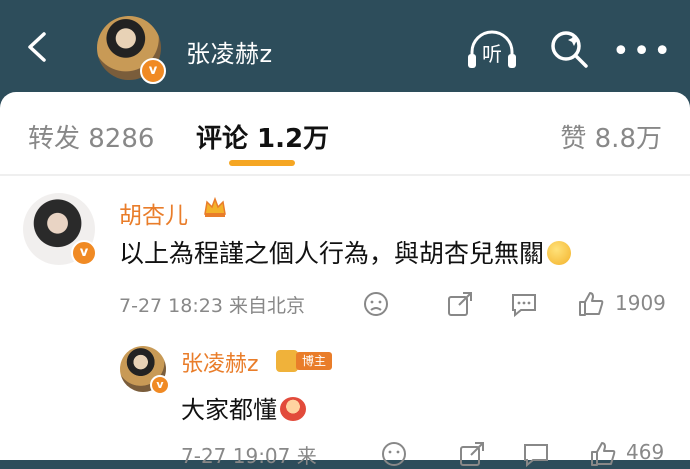  What do you see at coordinates (287, 361) in the screenshot?
I see `author-badge-icon` at bounding box center [287, 361].